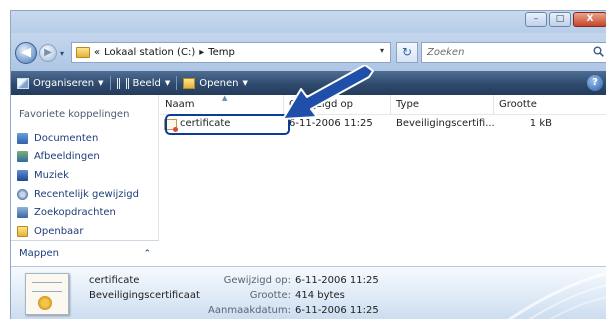 This screenshot has height=329, width=606. Describe the element at coordinates (78, 175) in the screenshot. I see `sidebar-item-music: Muziek` at that location.